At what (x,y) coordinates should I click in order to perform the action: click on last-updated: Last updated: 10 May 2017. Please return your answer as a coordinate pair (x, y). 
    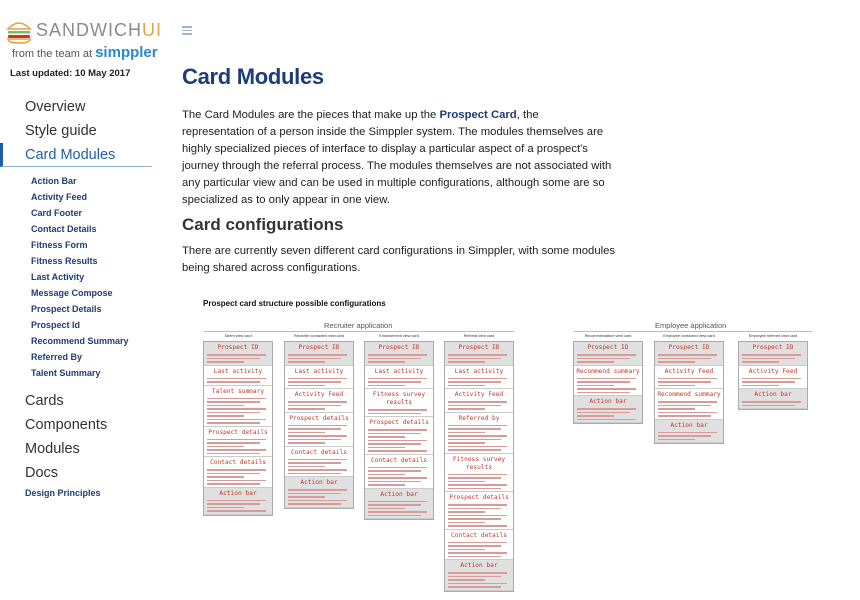
    Looking at the image, I should click on (70, 73).